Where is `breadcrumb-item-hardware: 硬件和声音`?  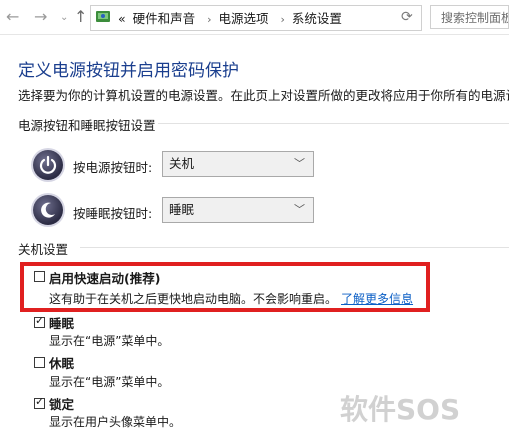
breadcrumb-item-hardware: 硬件和声音 is located at coordinates (164, 18).